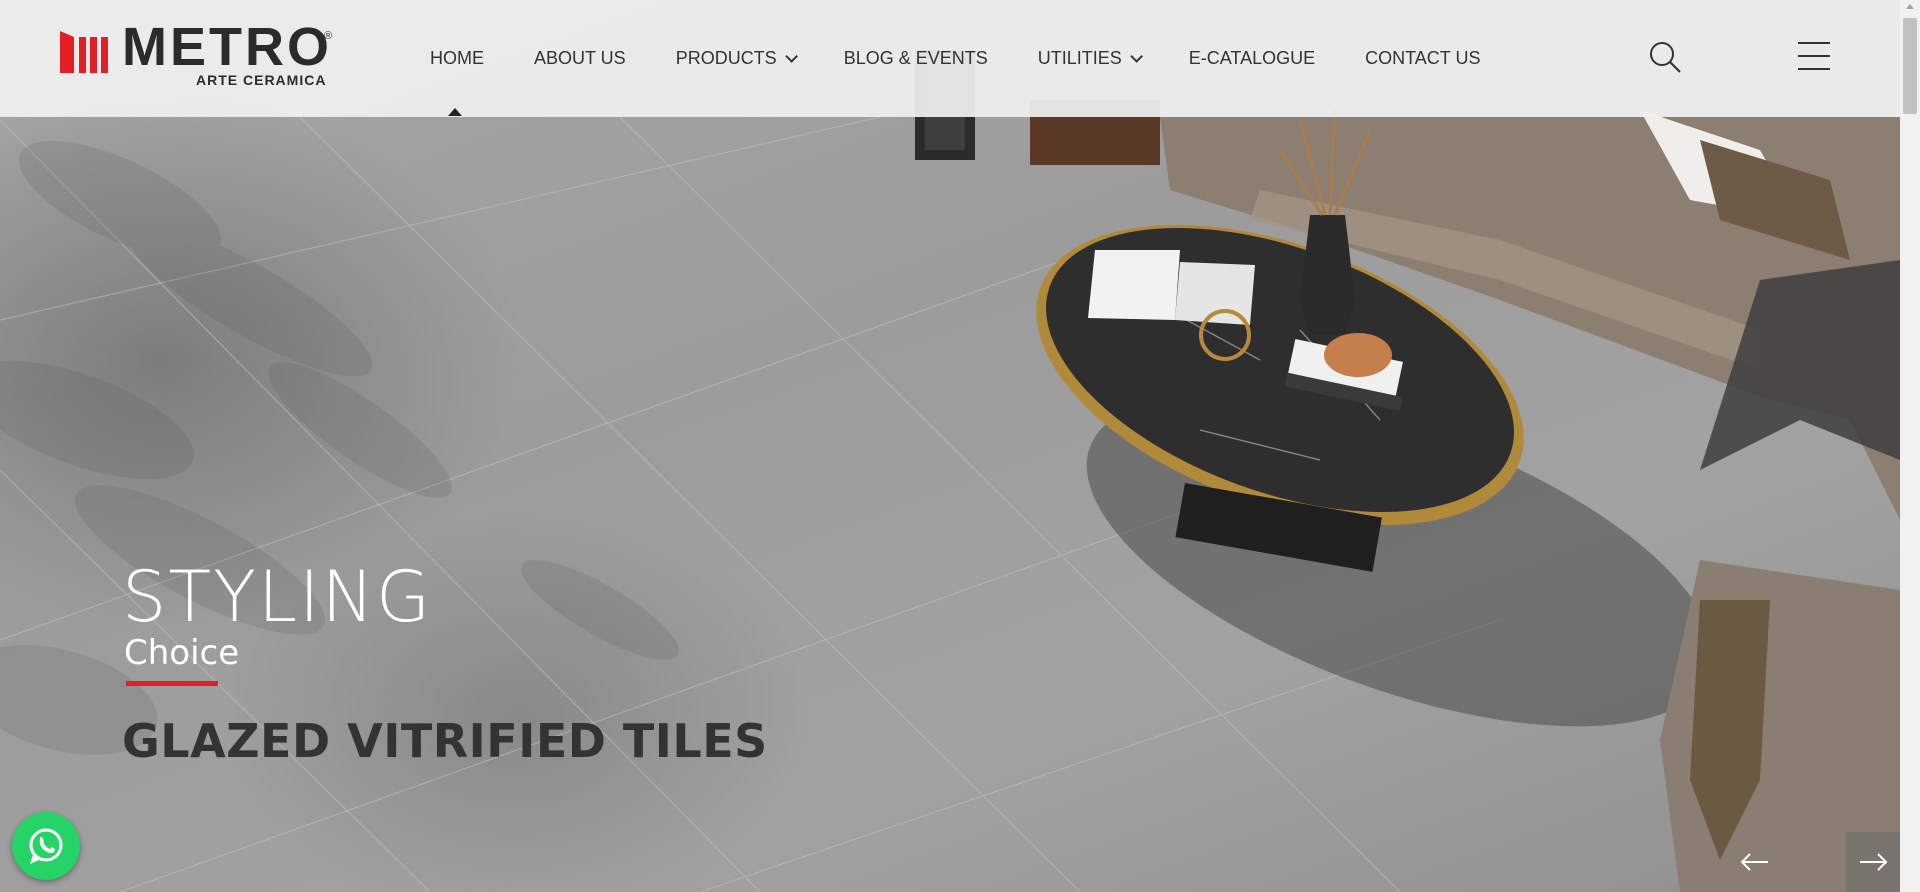 The width and height of the screenshot is (1920, 892). I want to click on search-icon, so click(1665, 57).